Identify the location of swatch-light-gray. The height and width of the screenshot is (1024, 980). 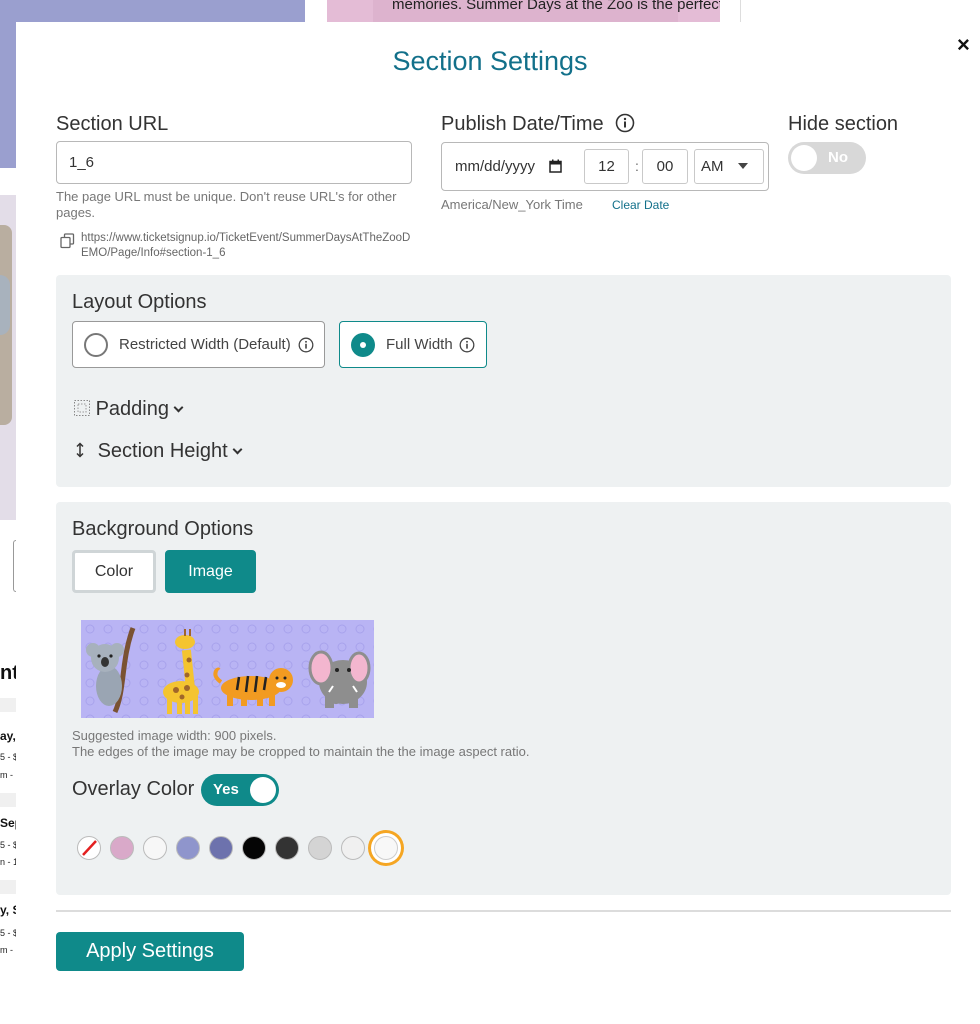
(320, 848).